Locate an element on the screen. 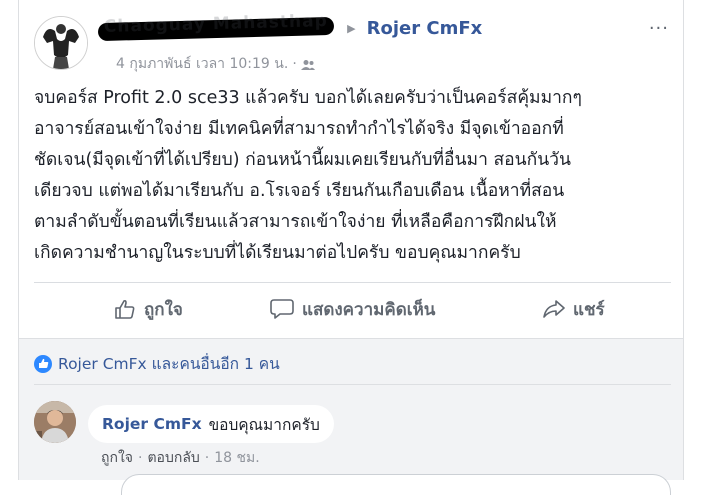 This screenshot has height=495, width=703. comments-divider is located at coordinates (352, 384).